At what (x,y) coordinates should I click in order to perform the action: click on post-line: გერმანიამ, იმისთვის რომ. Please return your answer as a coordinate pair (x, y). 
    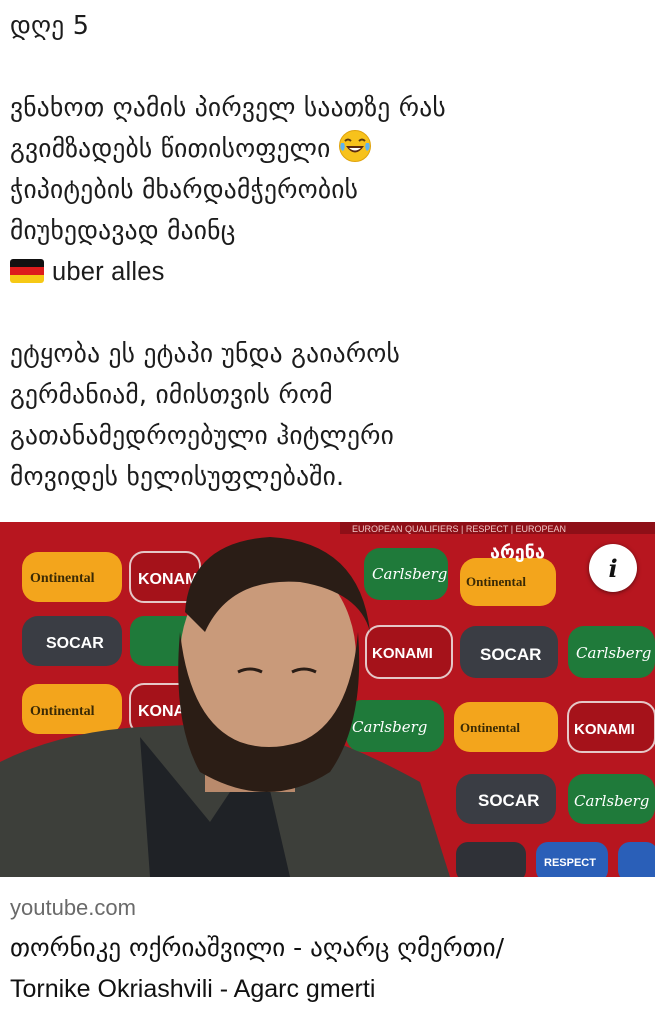
    Looking at the image, I should click on (171, 395).